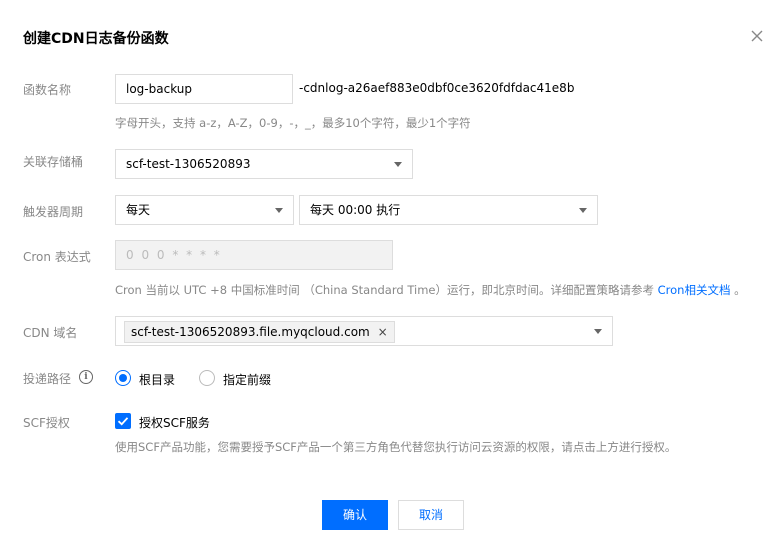 This screenshot has height=547, width=782. Describe the element at coordinates (264, 164) in the screenshot. I see `bucket-select: scf-test-1306520893` at that location.